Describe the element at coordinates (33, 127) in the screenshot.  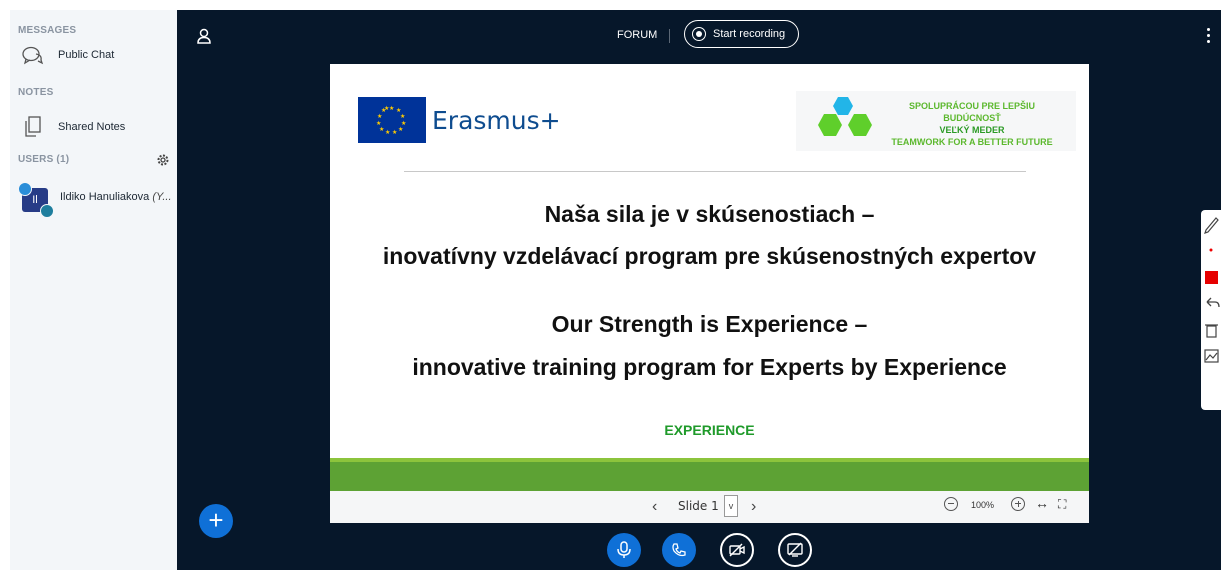
I see `notes-icon` at that location.